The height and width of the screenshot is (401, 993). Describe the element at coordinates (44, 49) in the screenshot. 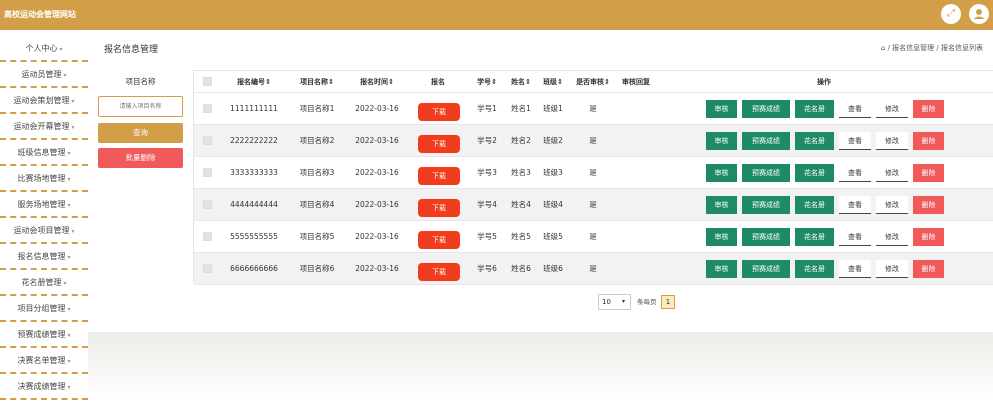

I see `sidebar-item-personal-center: 个人中心 ▾` at that location.